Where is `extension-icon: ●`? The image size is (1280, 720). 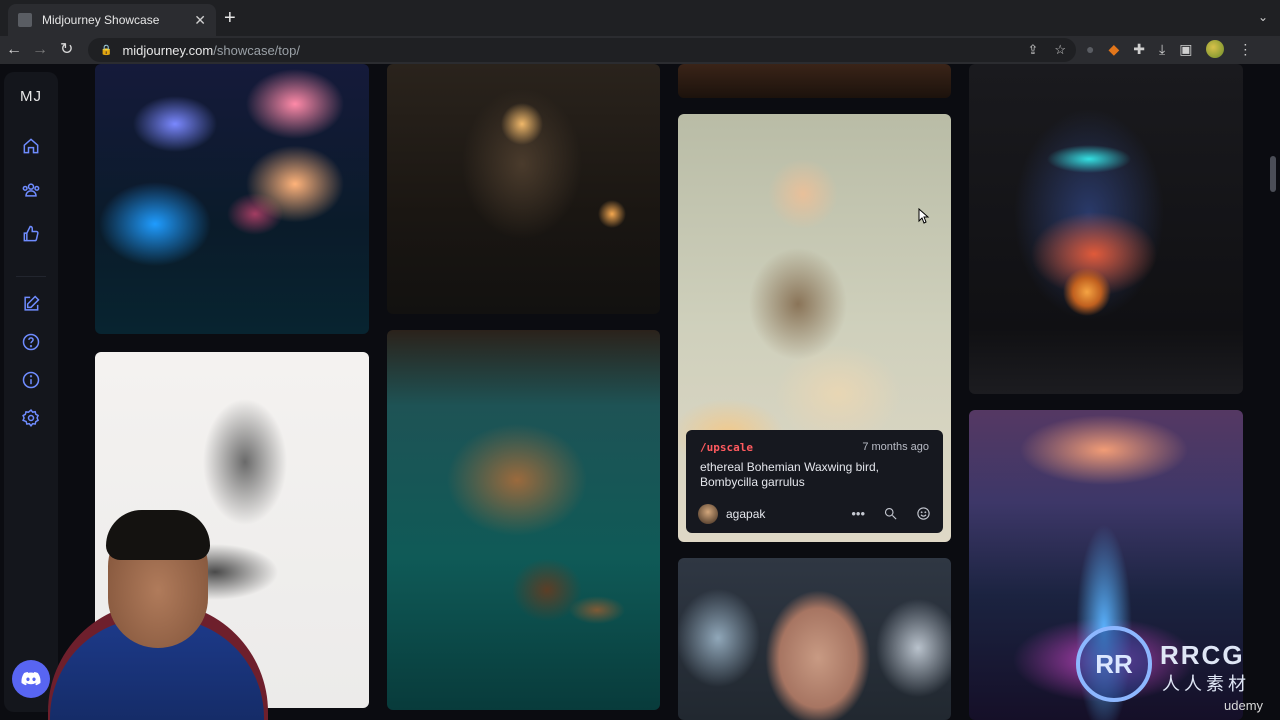
extension-icon: ● is located at coordinates (1090, 49).